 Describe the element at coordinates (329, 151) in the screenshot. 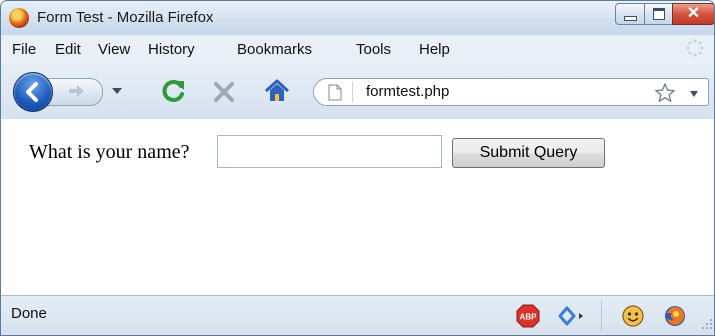

I see `name-input` at that location.